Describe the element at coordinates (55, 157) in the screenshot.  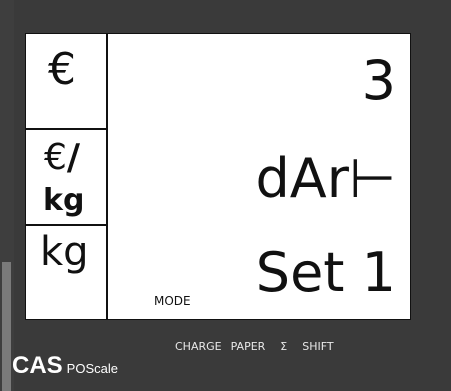
I see `euro-per-euro: €` at that location.